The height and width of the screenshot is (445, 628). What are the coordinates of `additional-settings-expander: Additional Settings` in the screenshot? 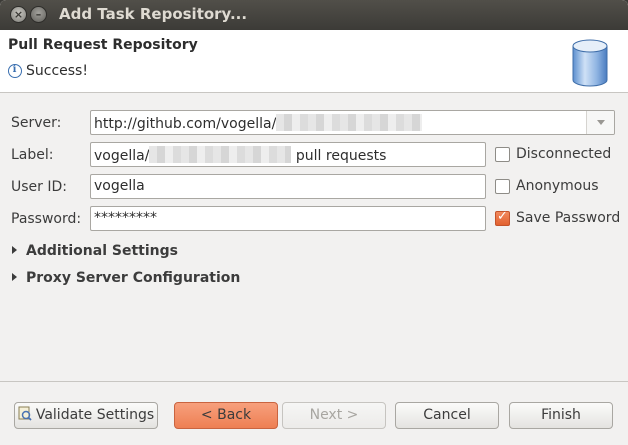 It's located at (95, 251).